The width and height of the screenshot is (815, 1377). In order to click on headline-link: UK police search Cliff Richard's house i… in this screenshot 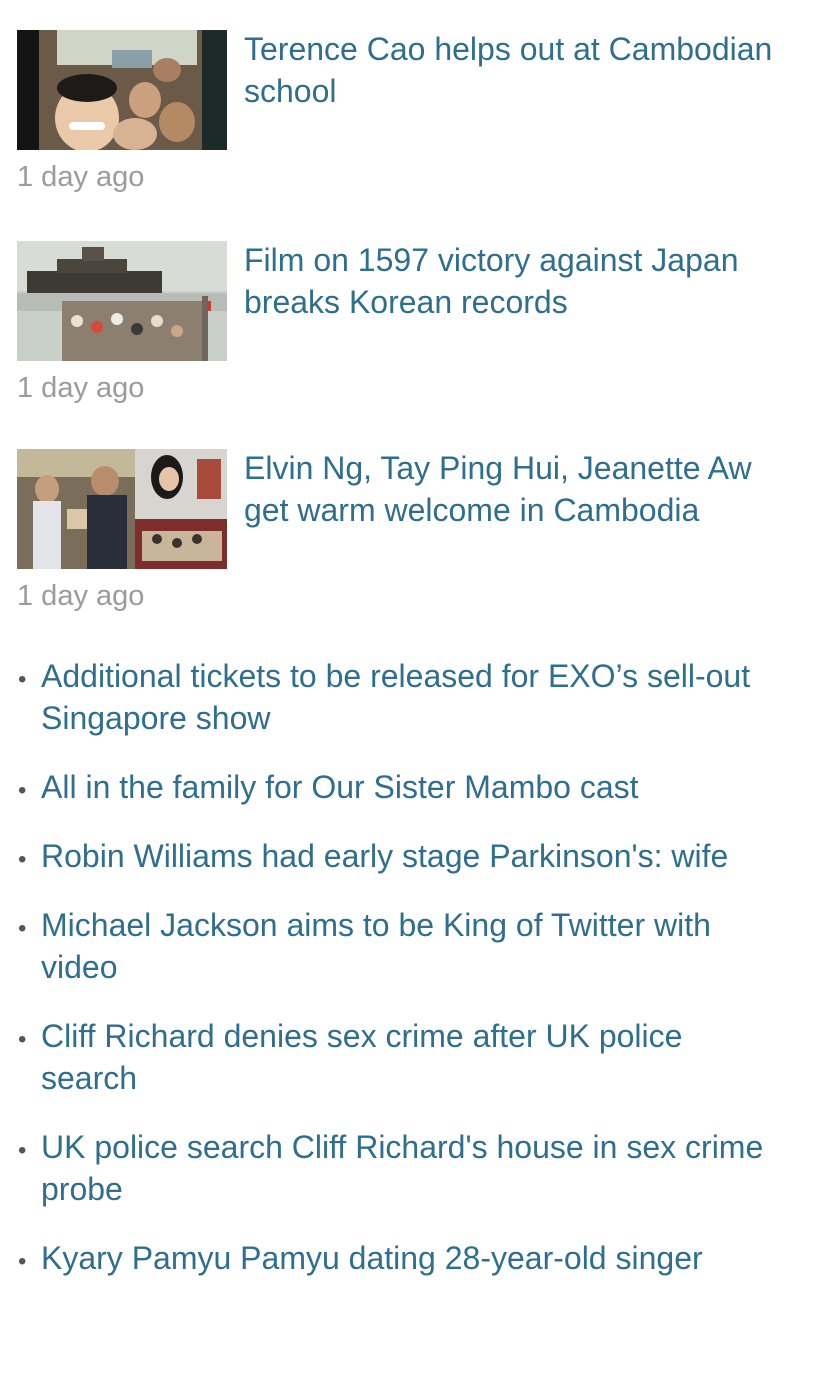, I will do `click(402, 1168)`.